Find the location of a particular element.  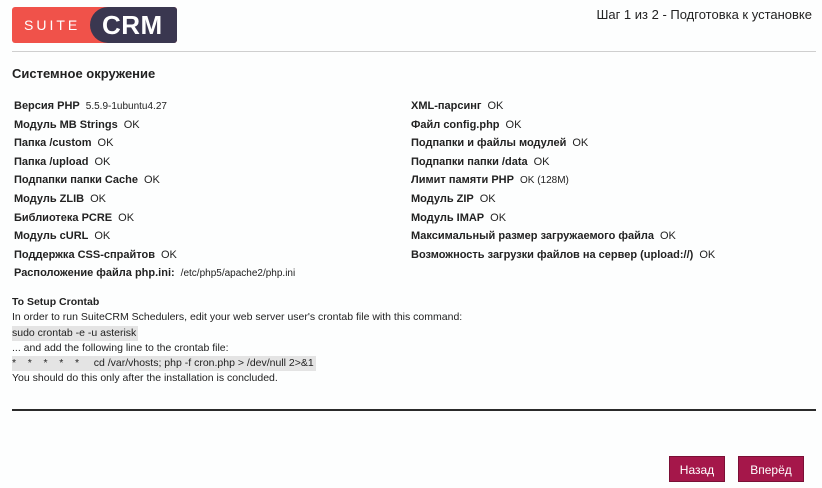

check-row-custom: Папка /custom OK is located at coordinates (154, 143).